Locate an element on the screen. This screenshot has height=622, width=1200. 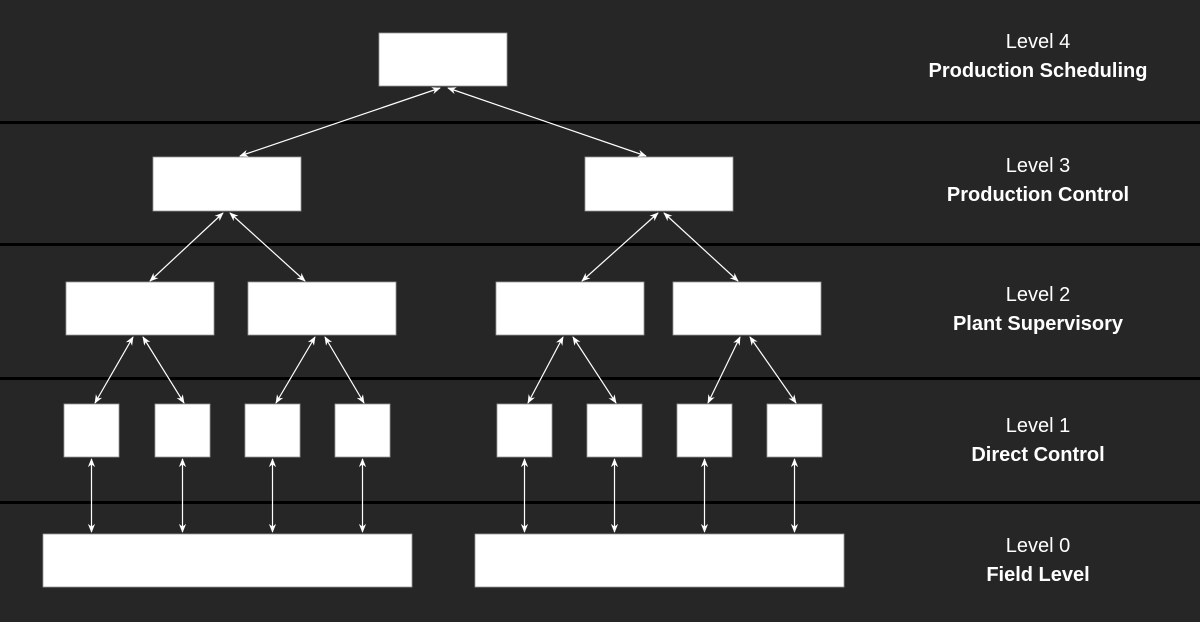
level-number: Level 0 is located at coordinates (1038, 546).